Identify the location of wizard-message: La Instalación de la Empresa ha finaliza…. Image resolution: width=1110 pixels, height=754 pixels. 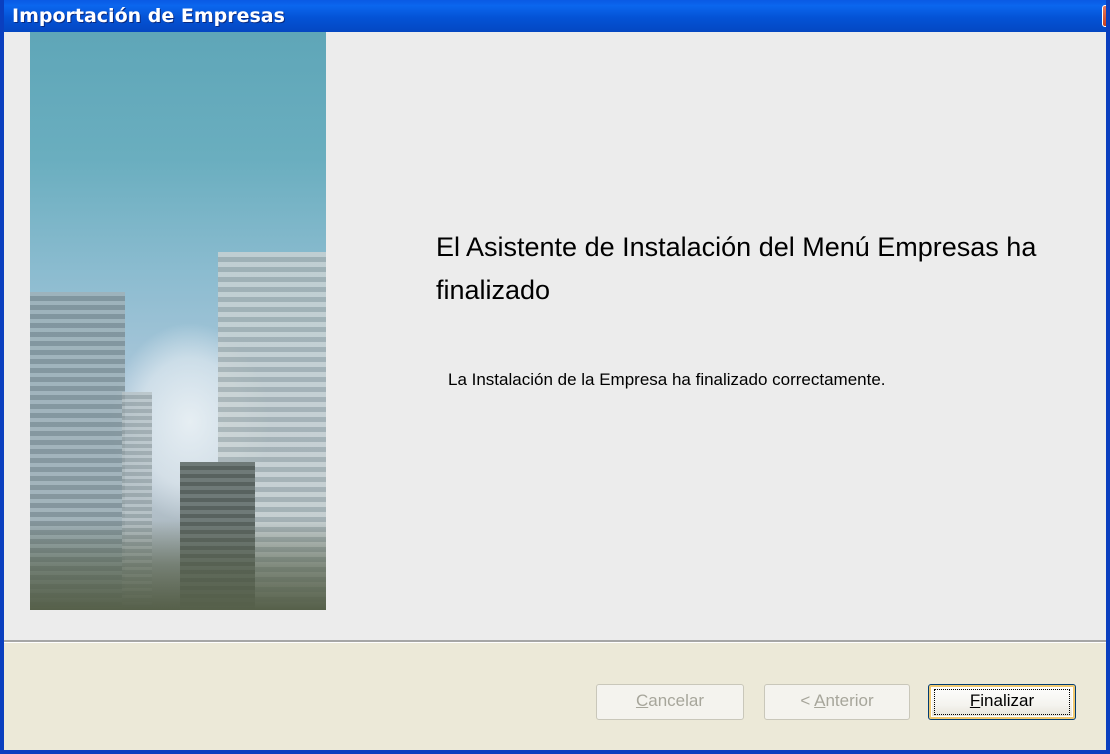
(667, 379).